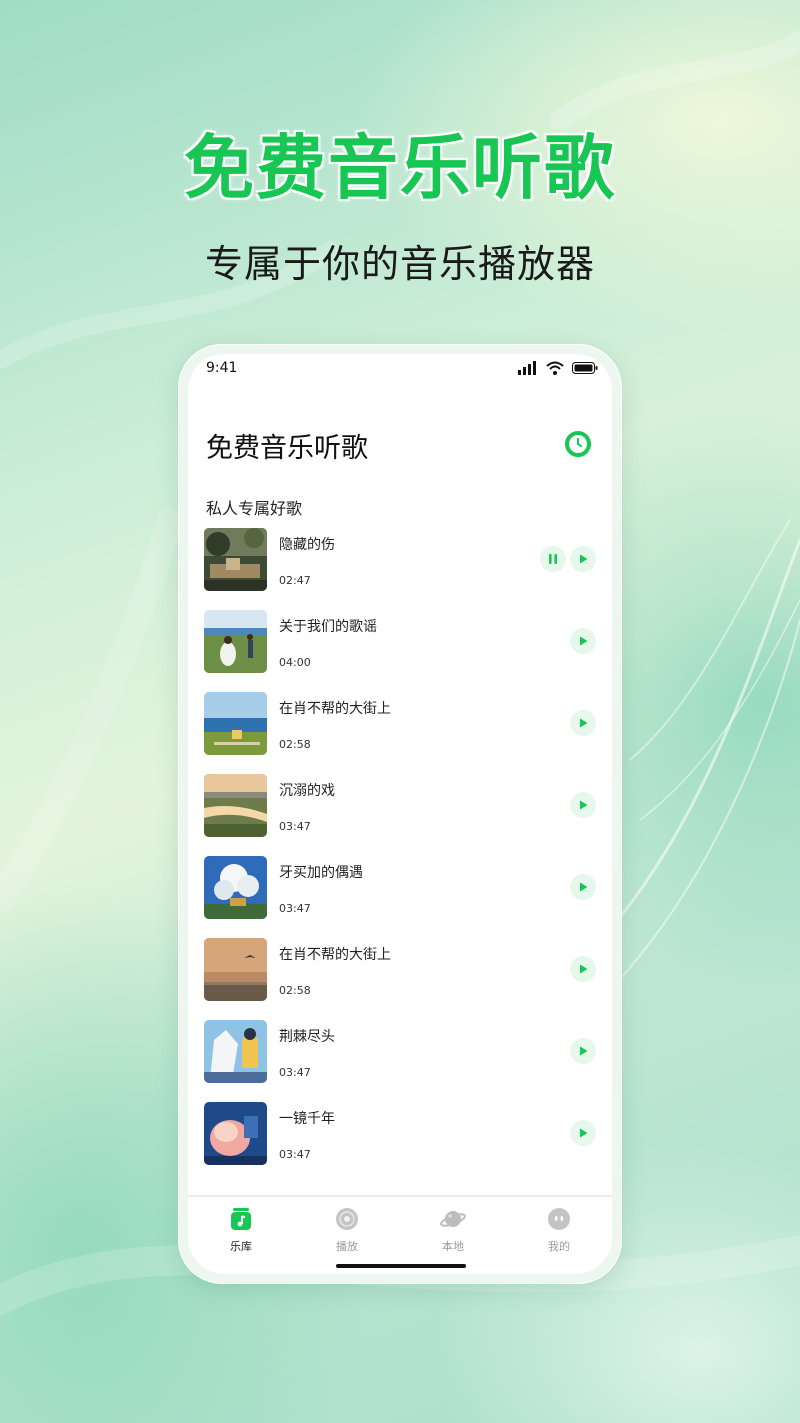 This screenshot has width=800, height=1423. Describe the element at coordinates (585, 368) in the screenshot. I see `battery-icon` at that location.